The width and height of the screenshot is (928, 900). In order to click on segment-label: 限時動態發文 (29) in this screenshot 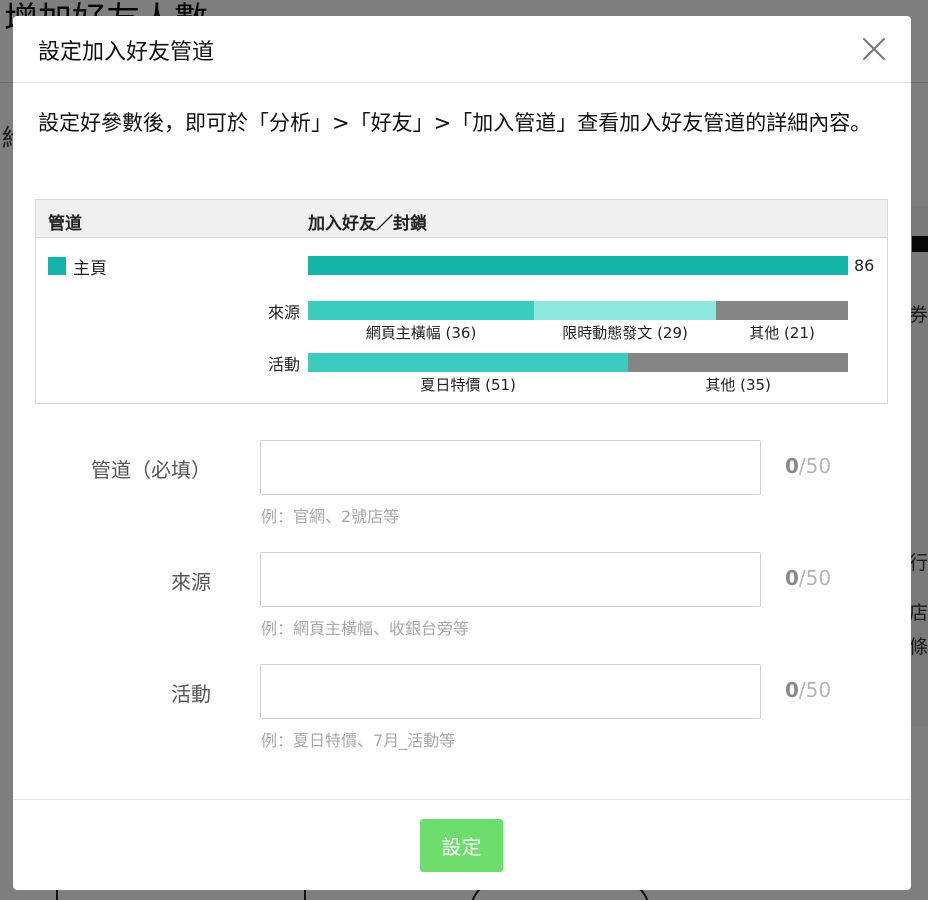, I will do `click(625, 333)`.